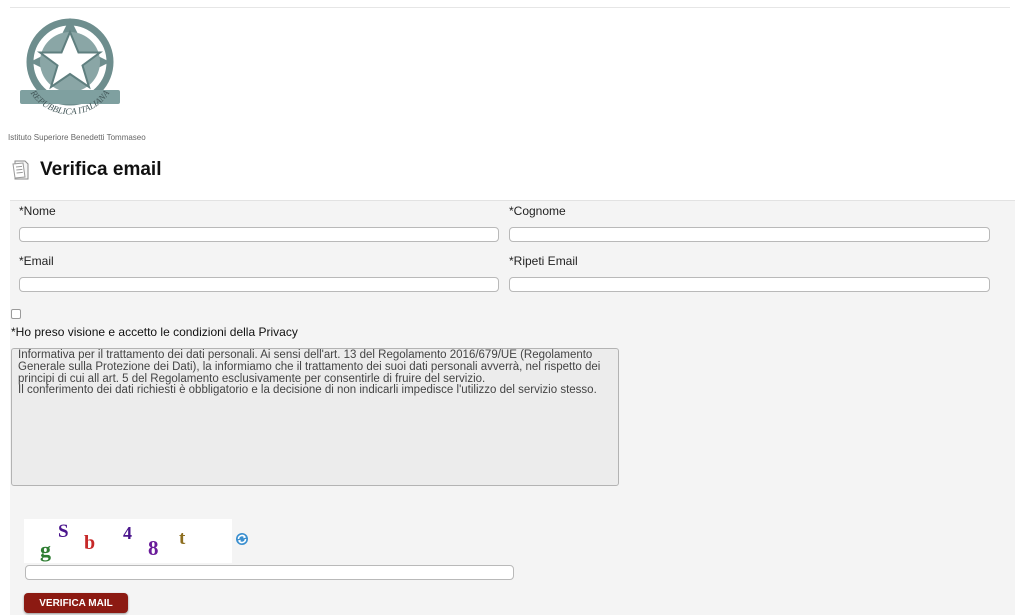  I want to click on nome-input, so click(259, 234).